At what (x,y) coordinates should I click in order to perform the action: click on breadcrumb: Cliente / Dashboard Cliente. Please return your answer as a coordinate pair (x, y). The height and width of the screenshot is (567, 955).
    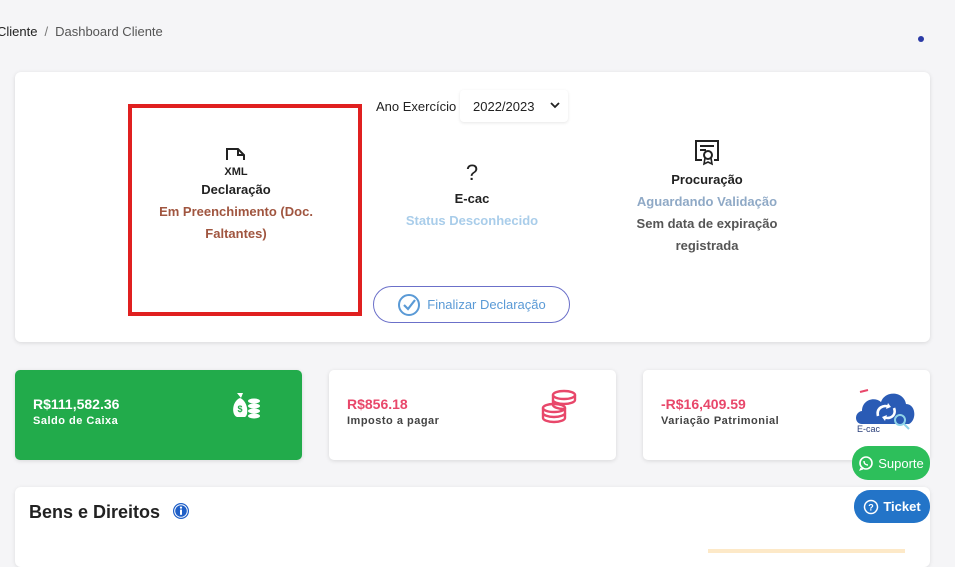
    Looking at the image, I should click on (81, 31).